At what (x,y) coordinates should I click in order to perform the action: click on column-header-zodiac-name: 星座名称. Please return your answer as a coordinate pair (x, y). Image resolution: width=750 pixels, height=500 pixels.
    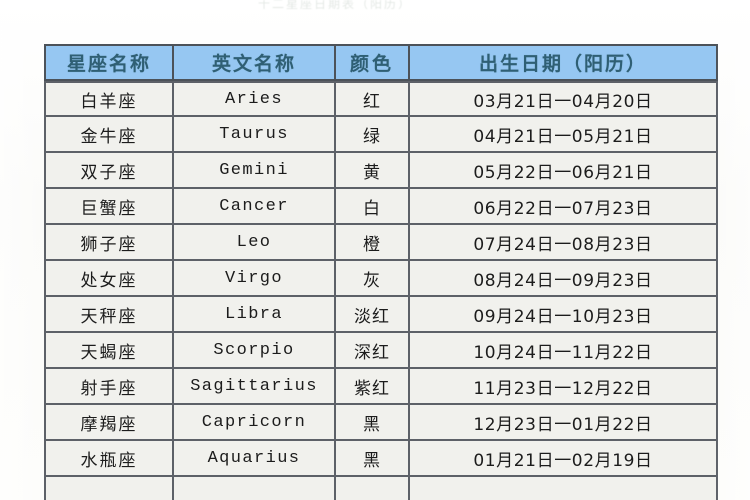
    Looking at the image, I should click on (108, 62).